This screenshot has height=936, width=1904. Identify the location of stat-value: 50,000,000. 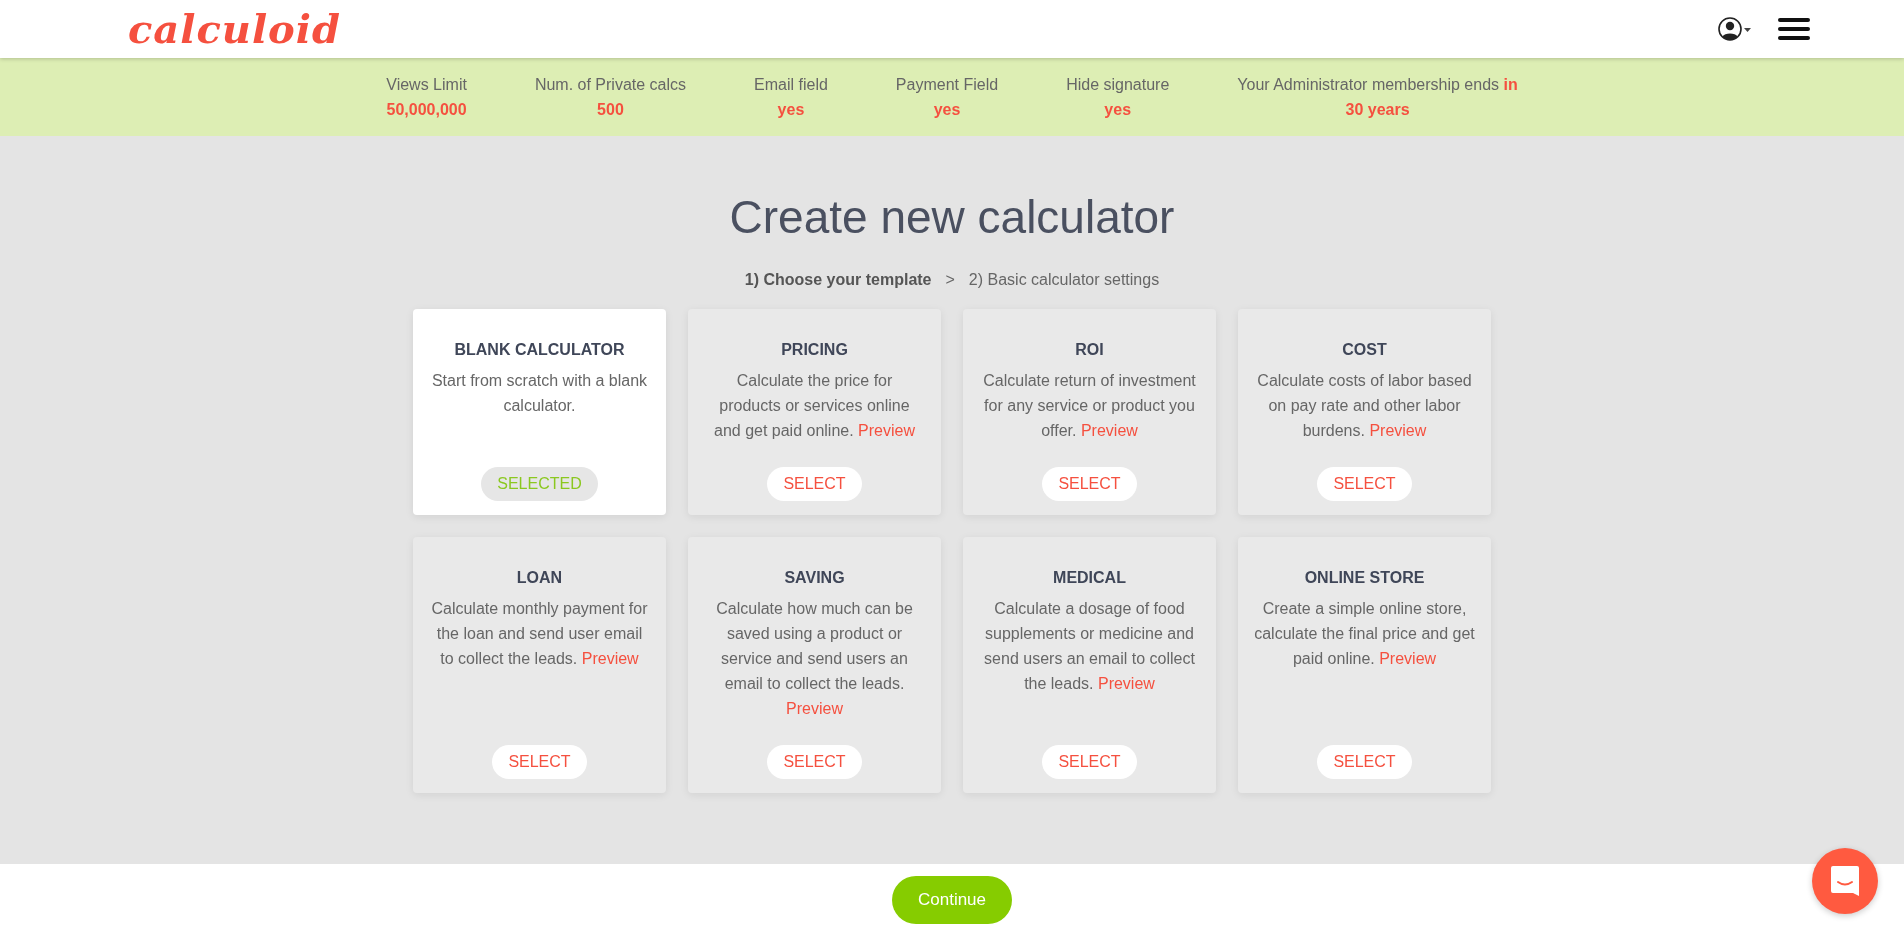
(426, 110).